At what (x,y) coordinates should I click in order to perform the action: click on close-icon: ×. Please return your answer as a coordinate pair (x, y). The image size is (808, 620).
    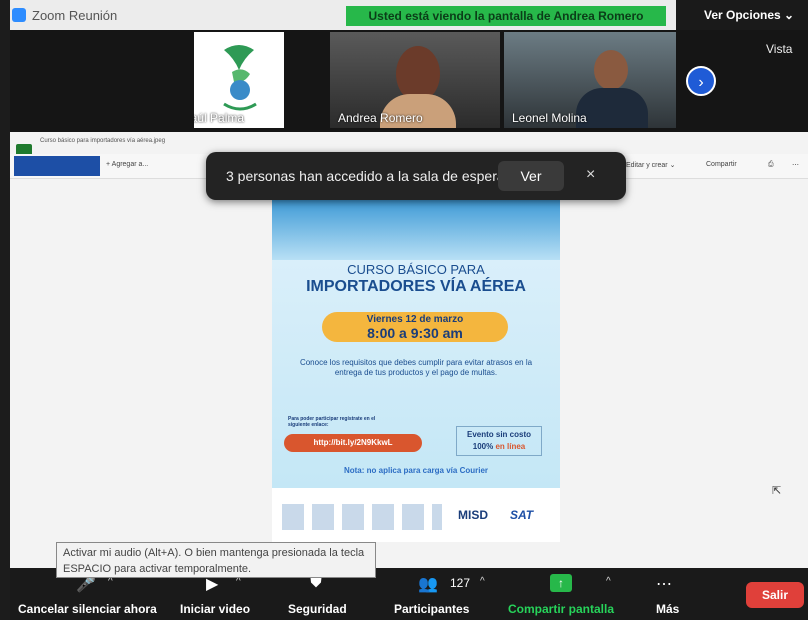
    Looking at the image, I should click on (590, 175).